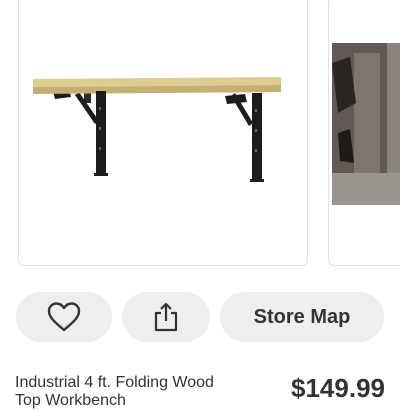  I want to click on heart-icon, so click(64, 317).